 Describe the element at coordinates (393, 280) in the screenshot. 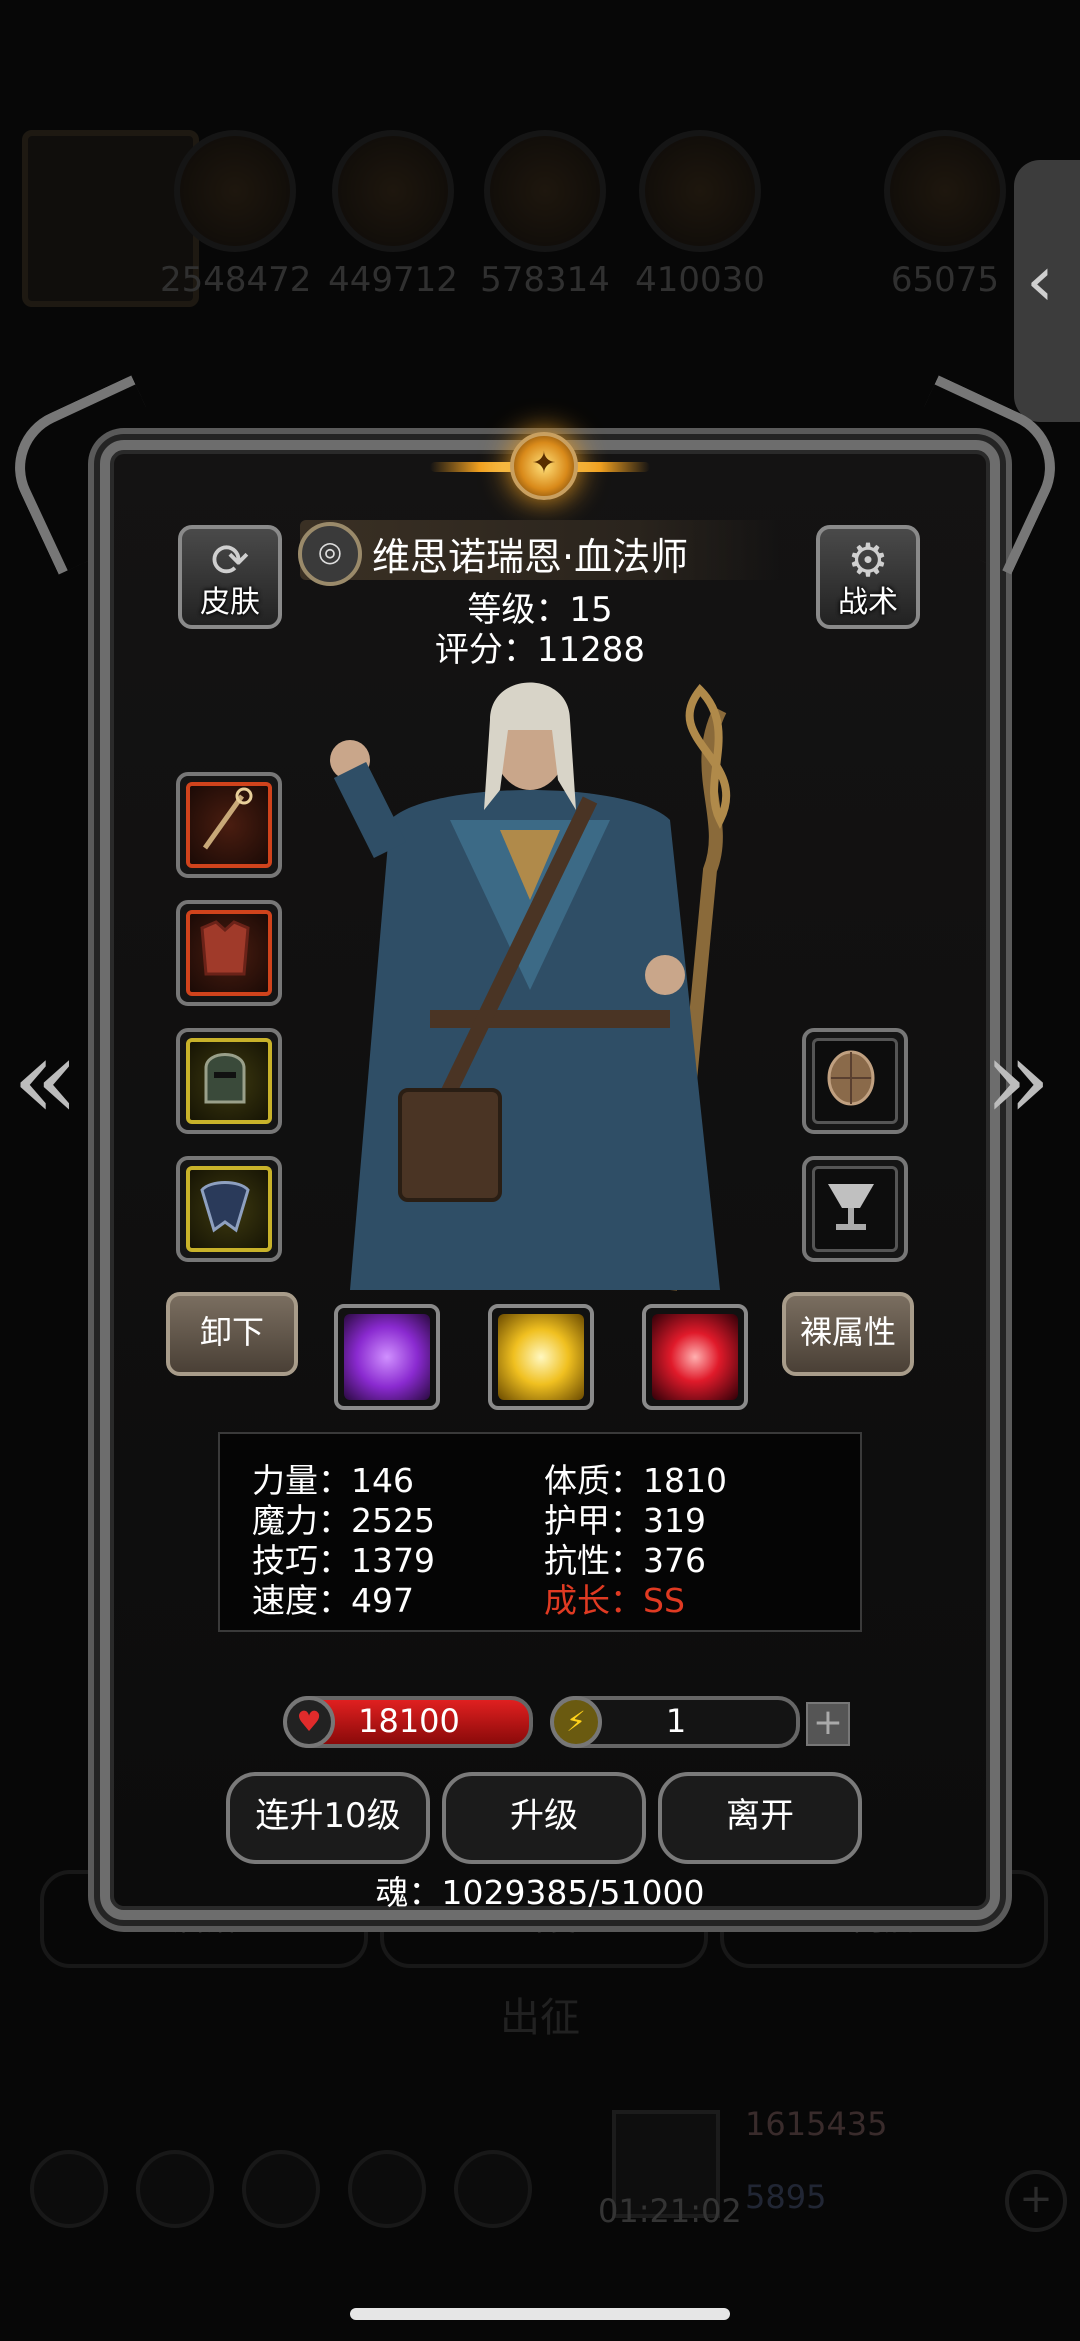

I see `resource-value: 449712` at that location.